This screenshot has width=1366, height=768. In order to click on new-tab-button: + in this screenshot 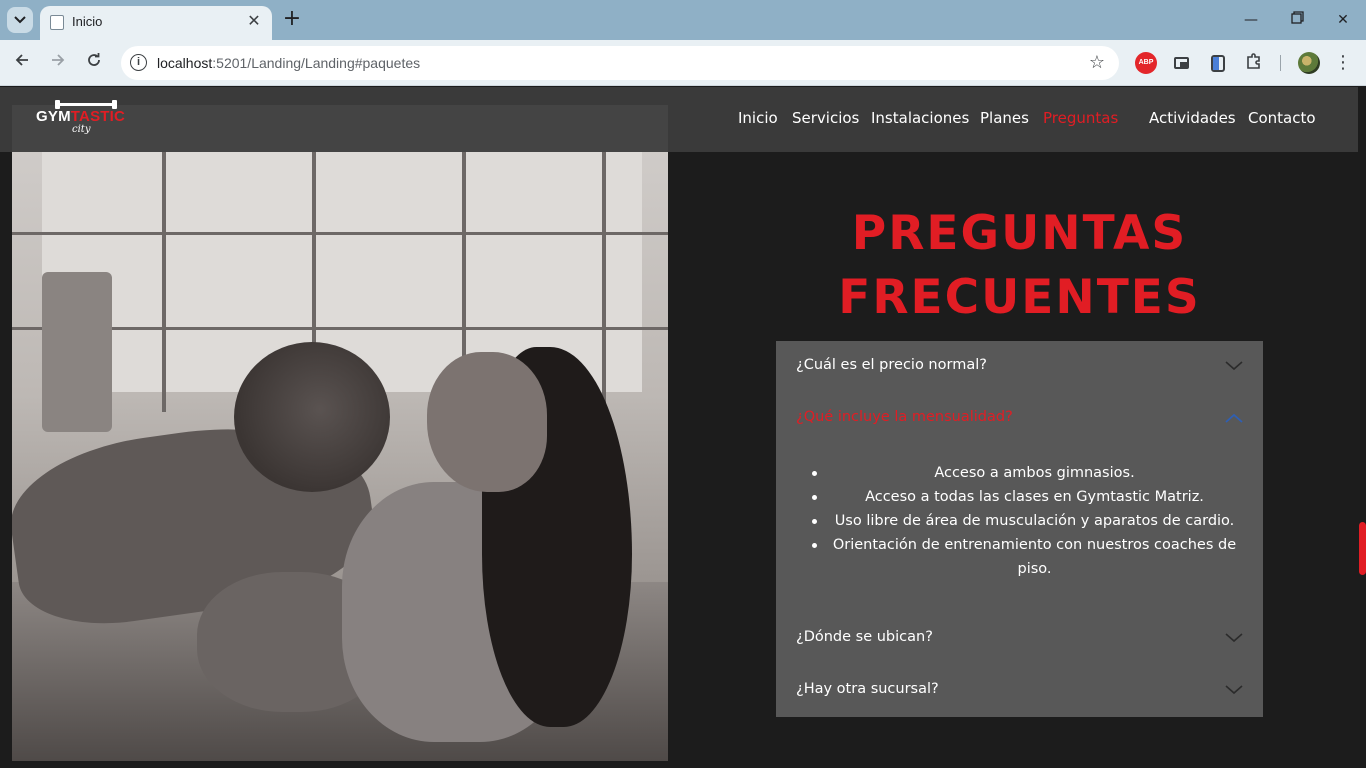, I will do `click(292, 19)`.